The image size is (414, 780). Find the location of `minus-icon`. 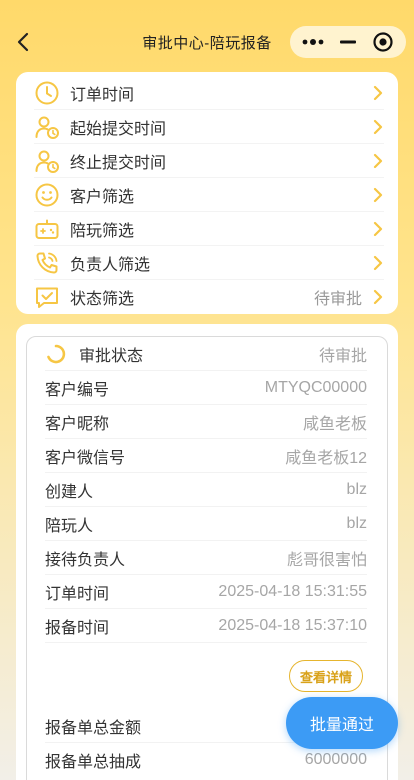

minus-icon is located at coordinates (347, 42).